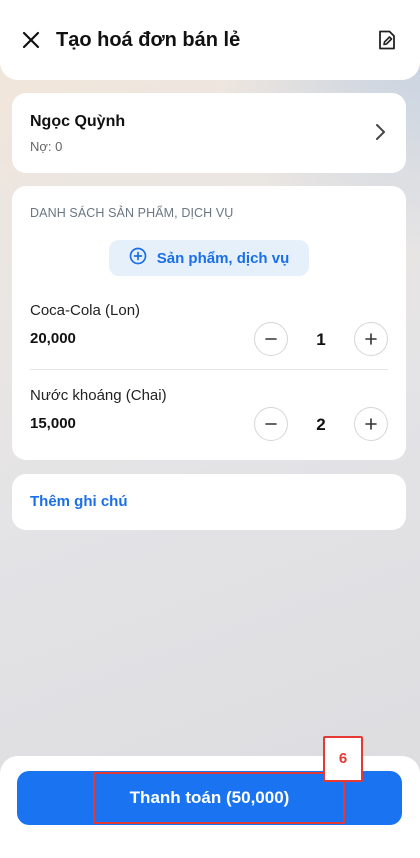 This screenshot has width=420, height=858. Describe the element at coordinates (98, 395) in the screenshot. I see `product-name: Nước khoáng (Chai)` at that location.